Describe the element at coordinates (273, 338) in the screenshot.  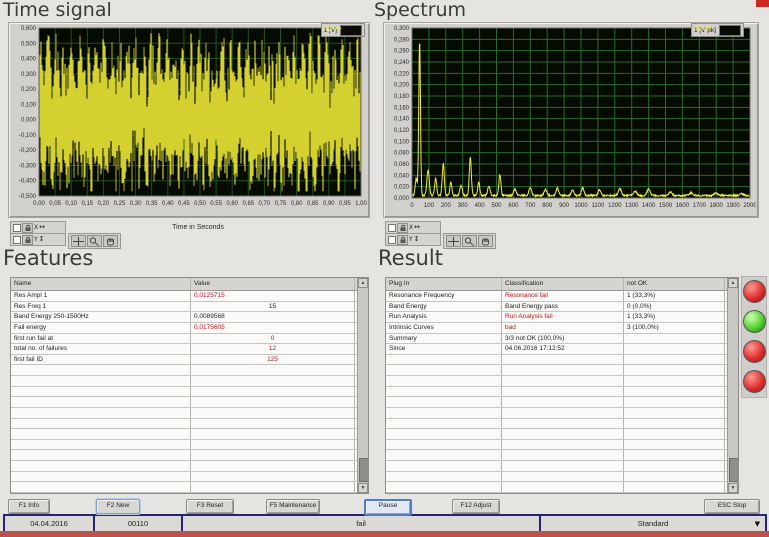
I see `table-cell: 0` at that location.